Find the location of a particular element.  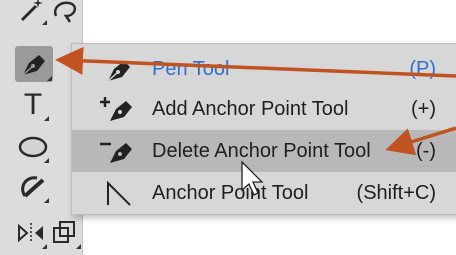

menu-item-label: Anchor Point Tool is located at coordinates (230, 193).